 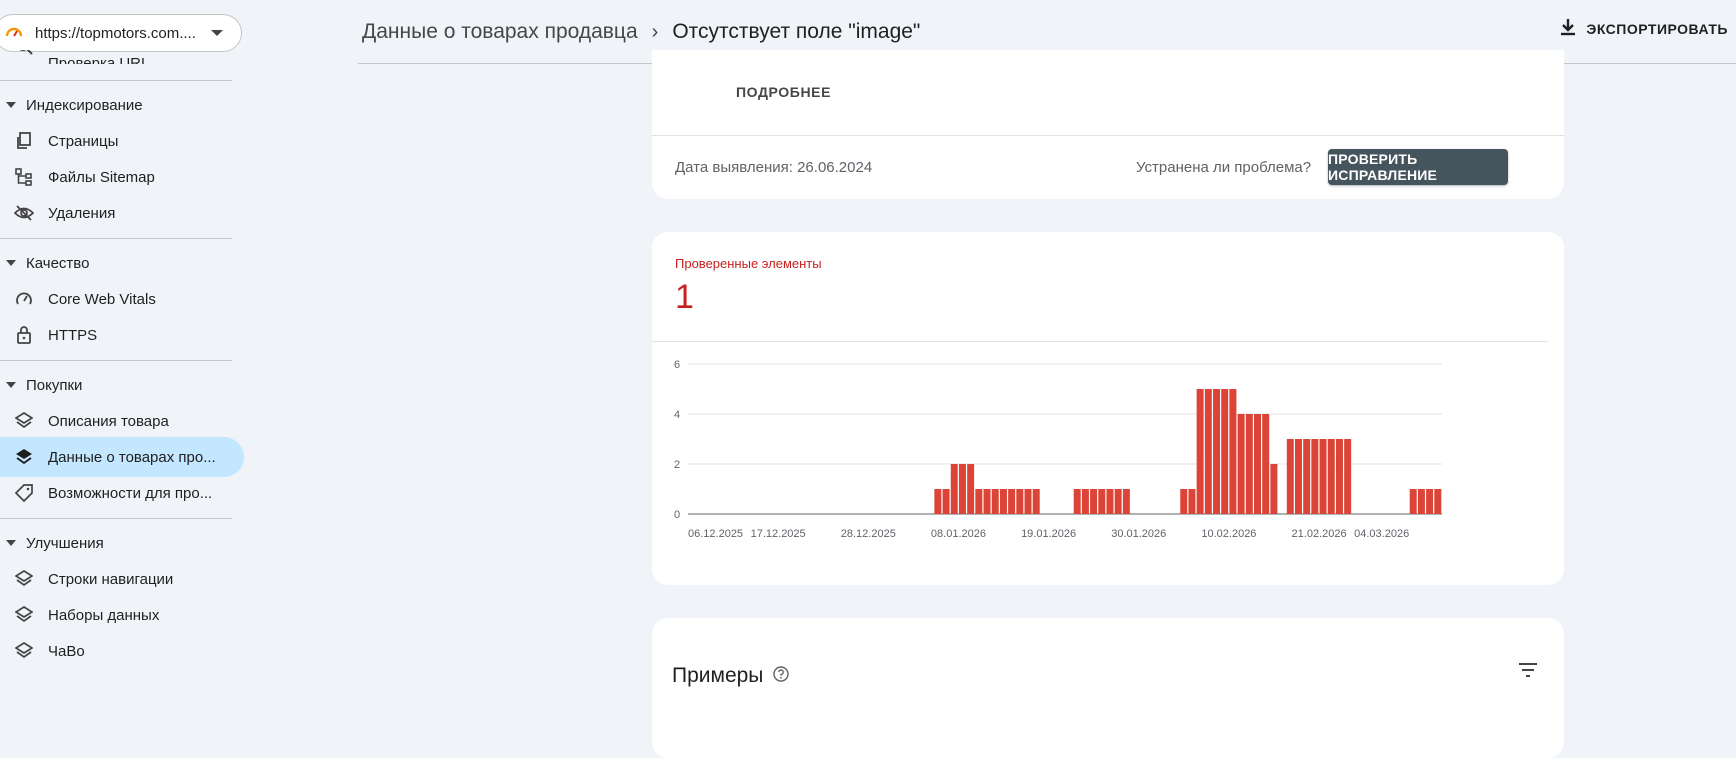 I want to click on sidebar-item-faq: ЧаВо, so click(x=122, y=651).